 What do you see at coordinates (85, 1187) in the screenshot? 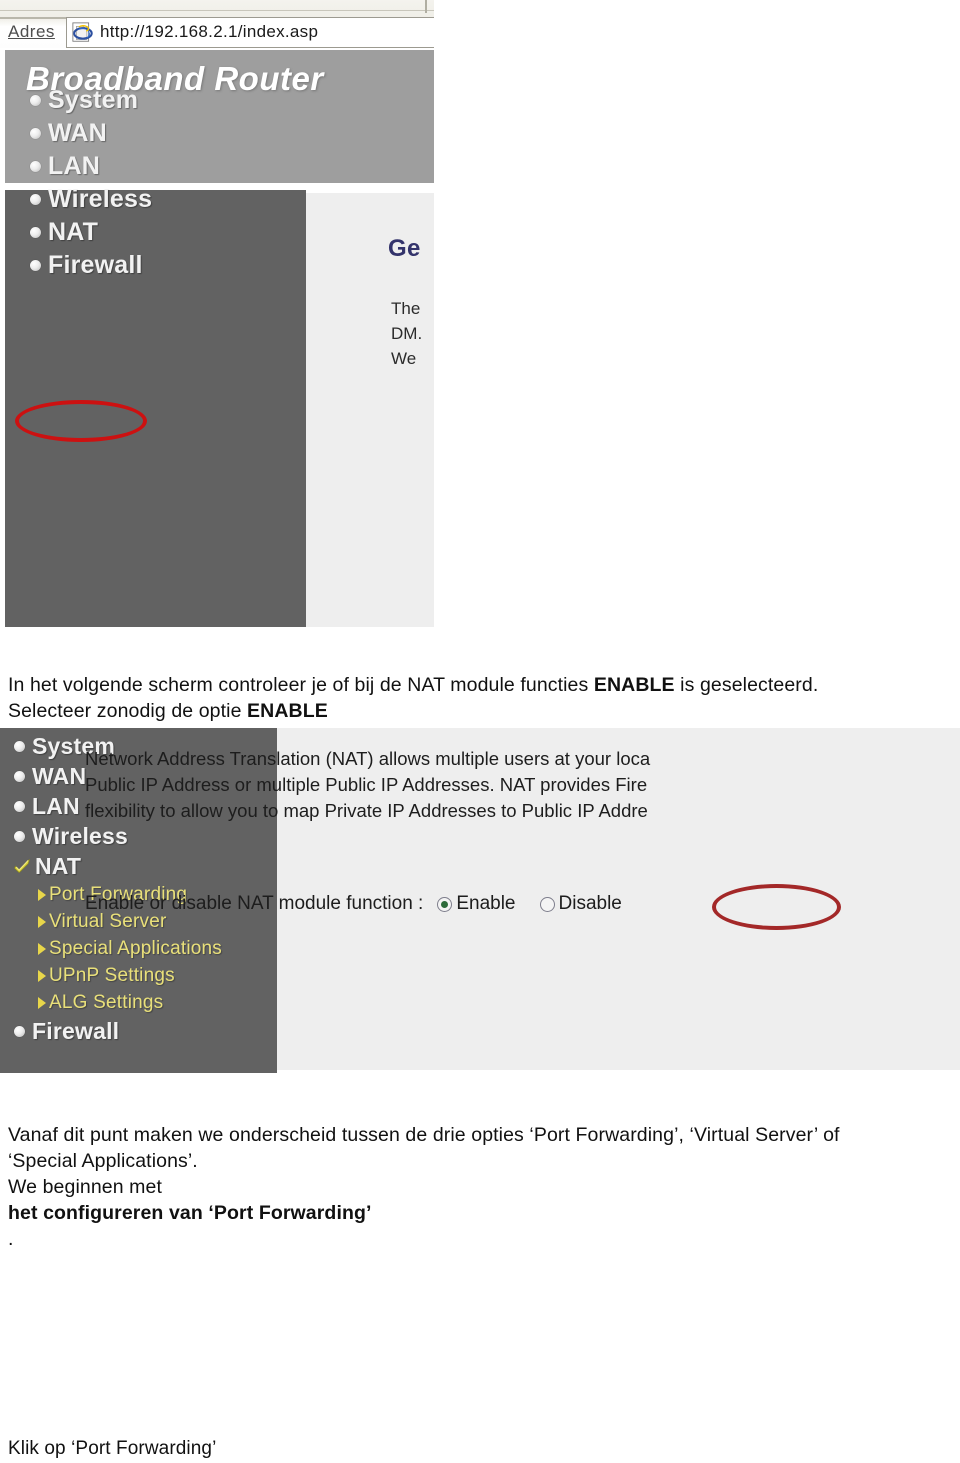
I see `paragraph2-line3-part-a: We beginnen met` at bounding box center [85, 1187].